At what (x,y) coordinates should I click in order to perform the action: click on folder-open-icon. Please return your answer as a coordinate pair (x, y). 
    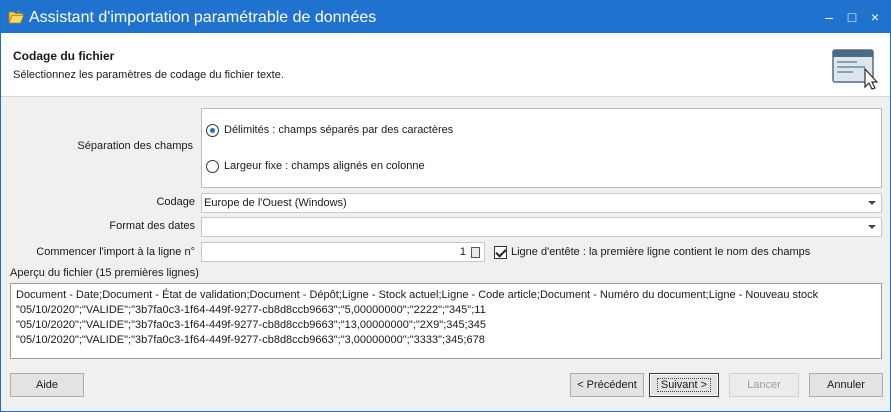
    Looking at the image, I should click on (16, 17).